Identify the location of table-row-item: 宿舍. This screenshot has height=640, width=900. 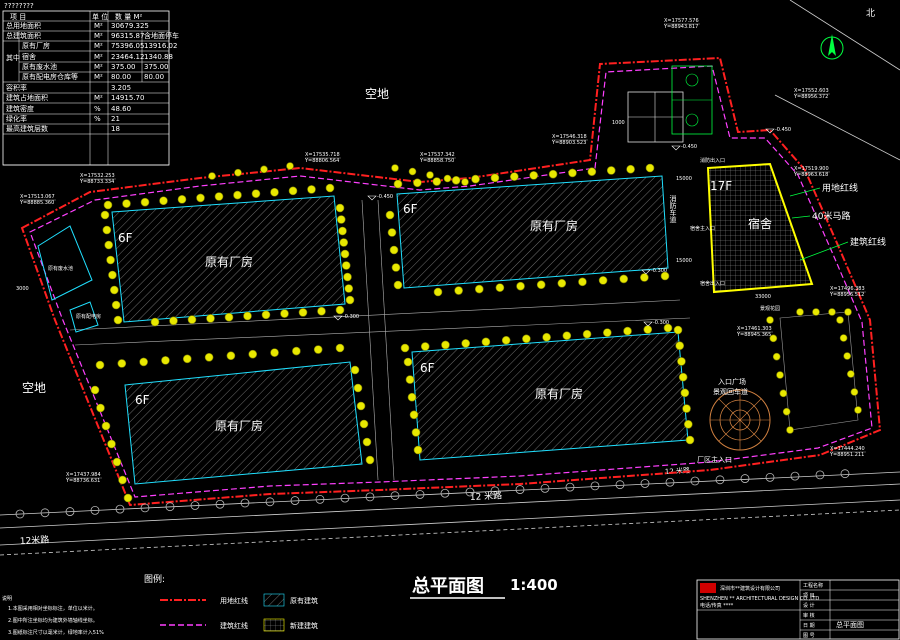
(29, 56).